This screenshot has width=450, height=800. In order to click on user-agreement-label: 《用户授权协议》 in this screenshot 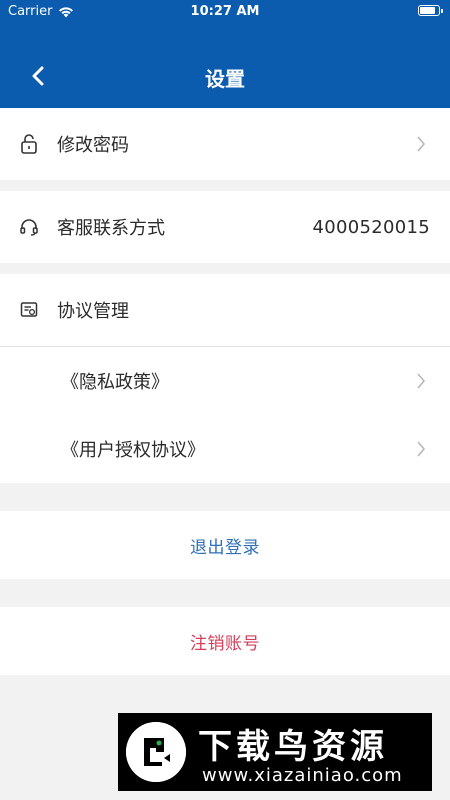, I will do `click(133, 450)`.